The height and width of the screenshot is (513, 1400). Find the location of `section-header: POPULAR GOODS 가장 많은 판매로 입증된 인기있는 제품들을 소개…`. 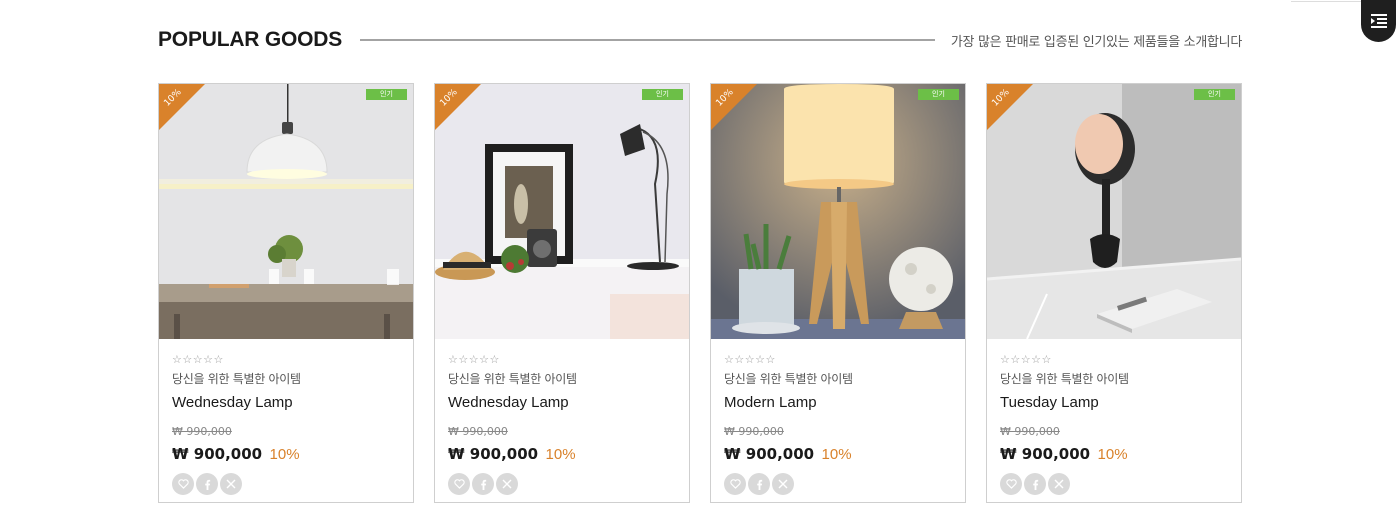

section-header: POPULAR GOODS 가장 많은 판매로 입증된 인기있는 제품들을 소개… is located at coordinates (700, 40).